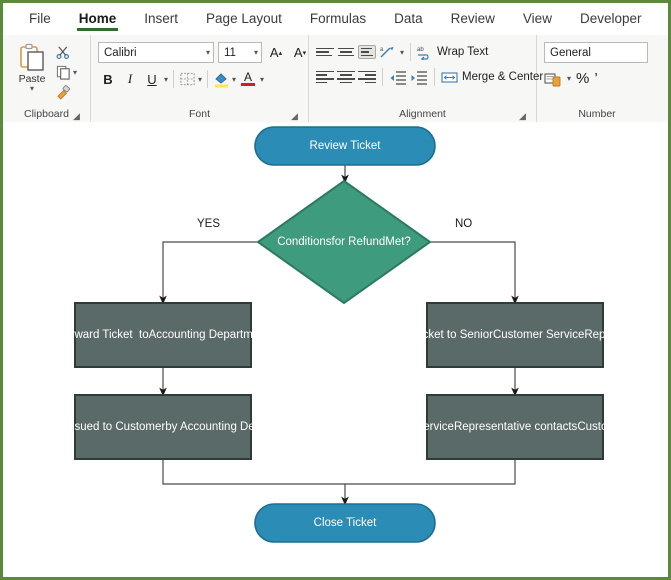 This screenshot has width=671, height=580. Describe the element at coordinates (163, 335) in the screenshot. I see `node-forward-ticket-accounting` at that location.